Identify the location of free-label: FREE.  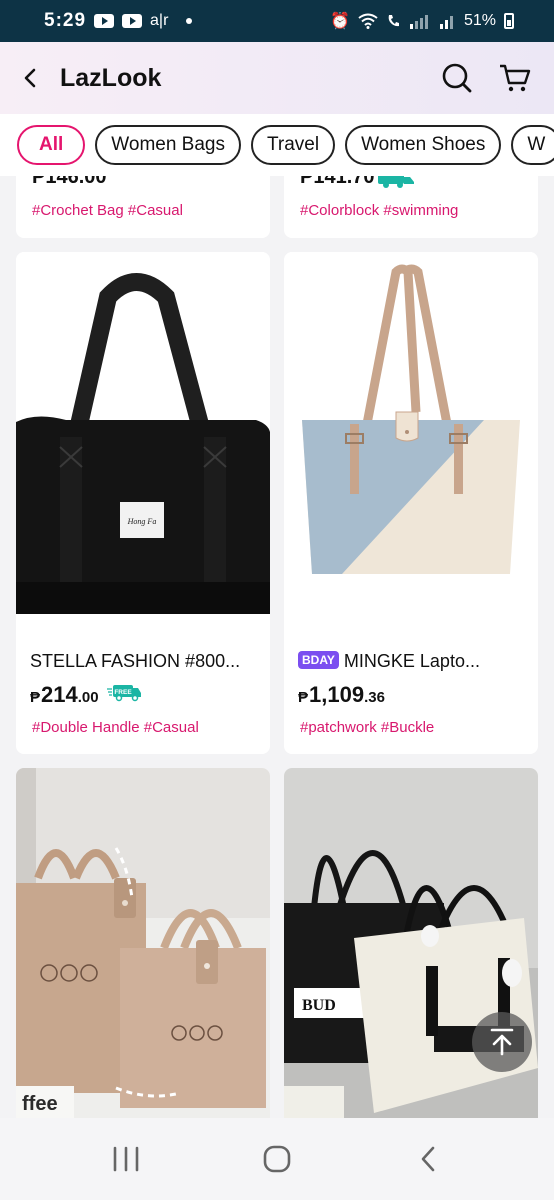
(123, 692).